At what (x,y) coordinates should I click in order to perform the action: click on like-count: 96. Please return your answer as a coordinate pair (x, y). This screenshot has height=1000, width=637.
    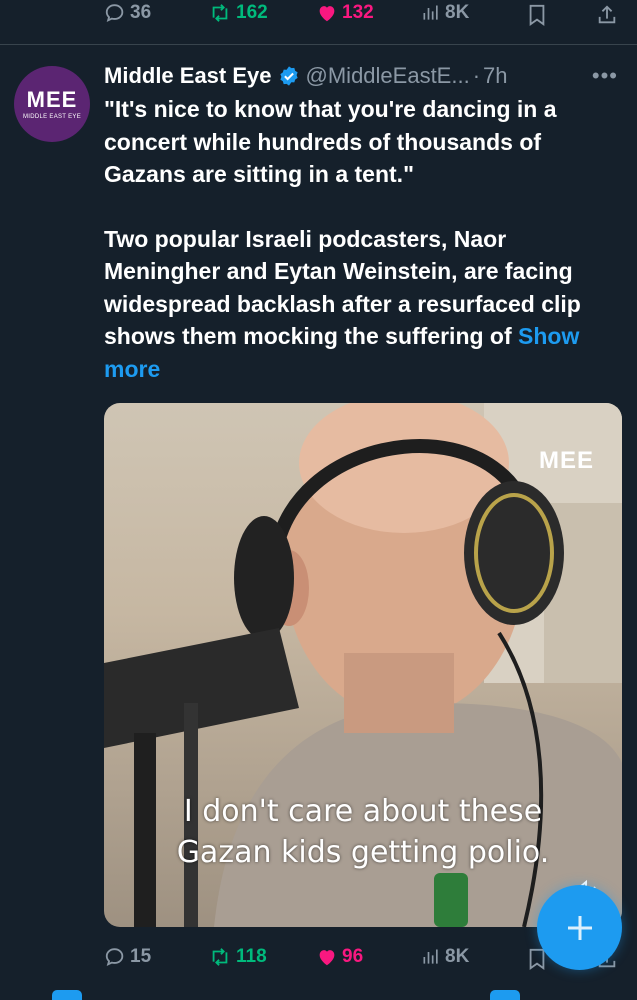
    Looking at the image, I should click on (353, 956).